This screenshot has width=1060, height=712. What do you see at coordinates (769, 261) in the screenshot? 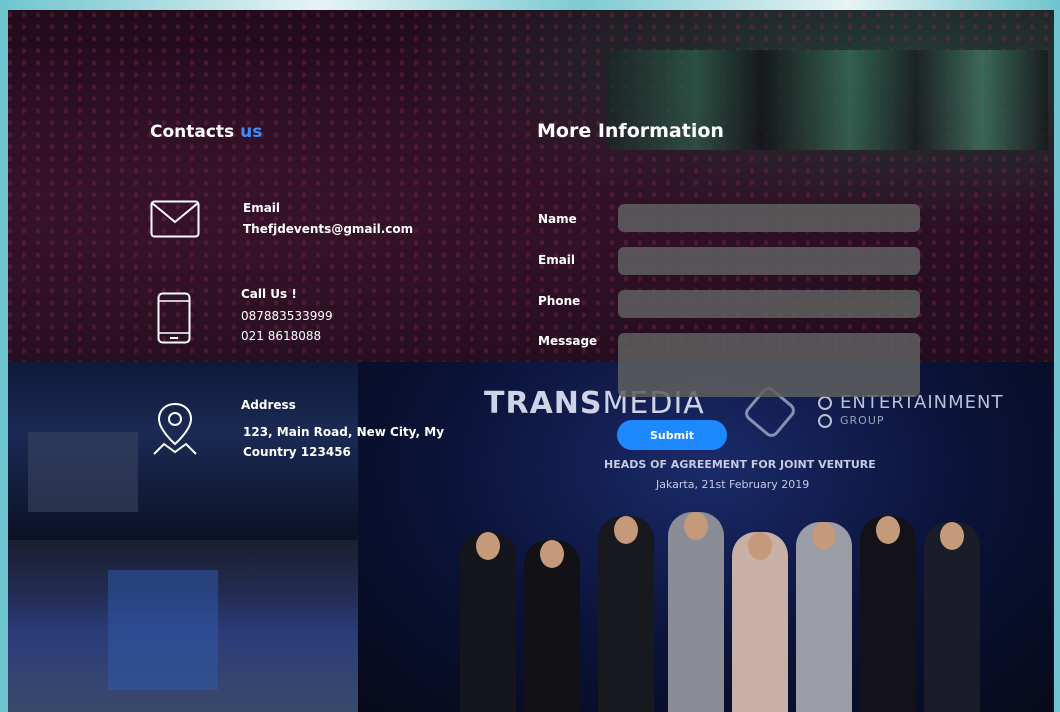
I see `email-input` at bounding box center [769, 261].